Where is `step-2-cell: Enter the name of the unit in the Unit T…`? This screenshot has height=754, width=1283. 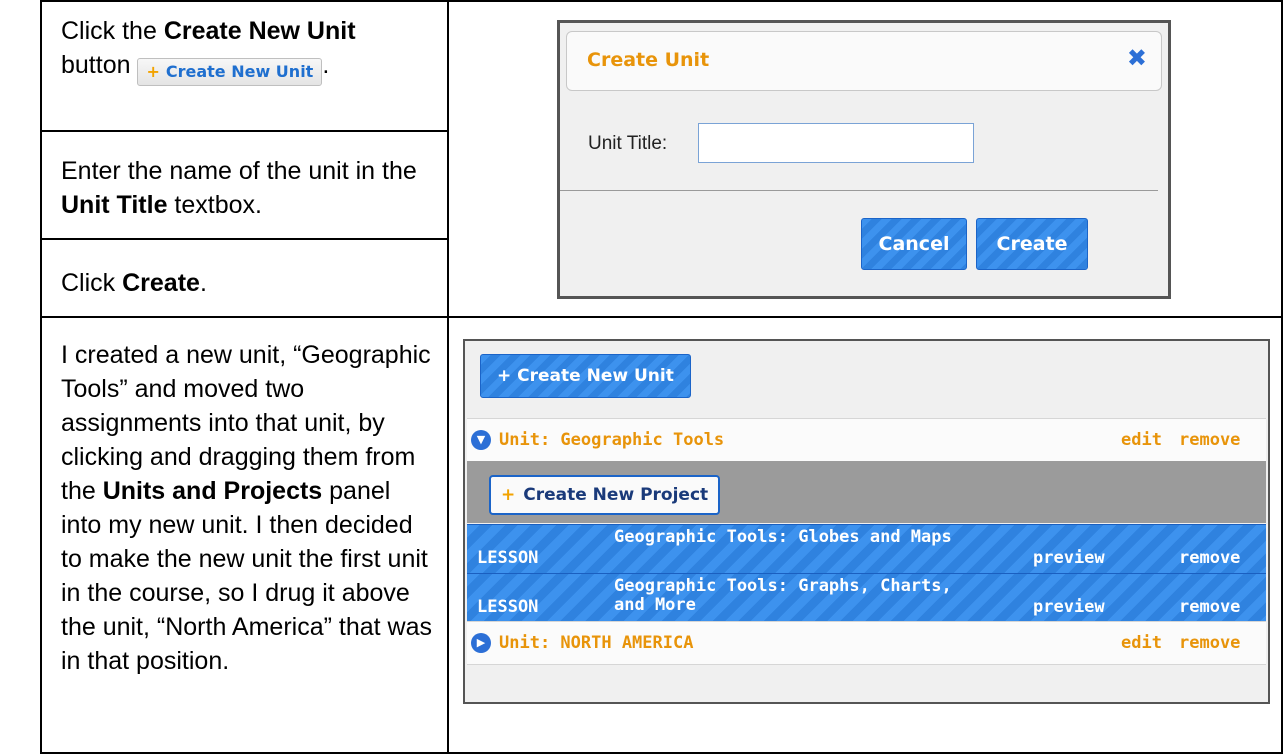 step-2-cell: Enter the name of the unit in the Unit T… is located at coordinates (244, 185).